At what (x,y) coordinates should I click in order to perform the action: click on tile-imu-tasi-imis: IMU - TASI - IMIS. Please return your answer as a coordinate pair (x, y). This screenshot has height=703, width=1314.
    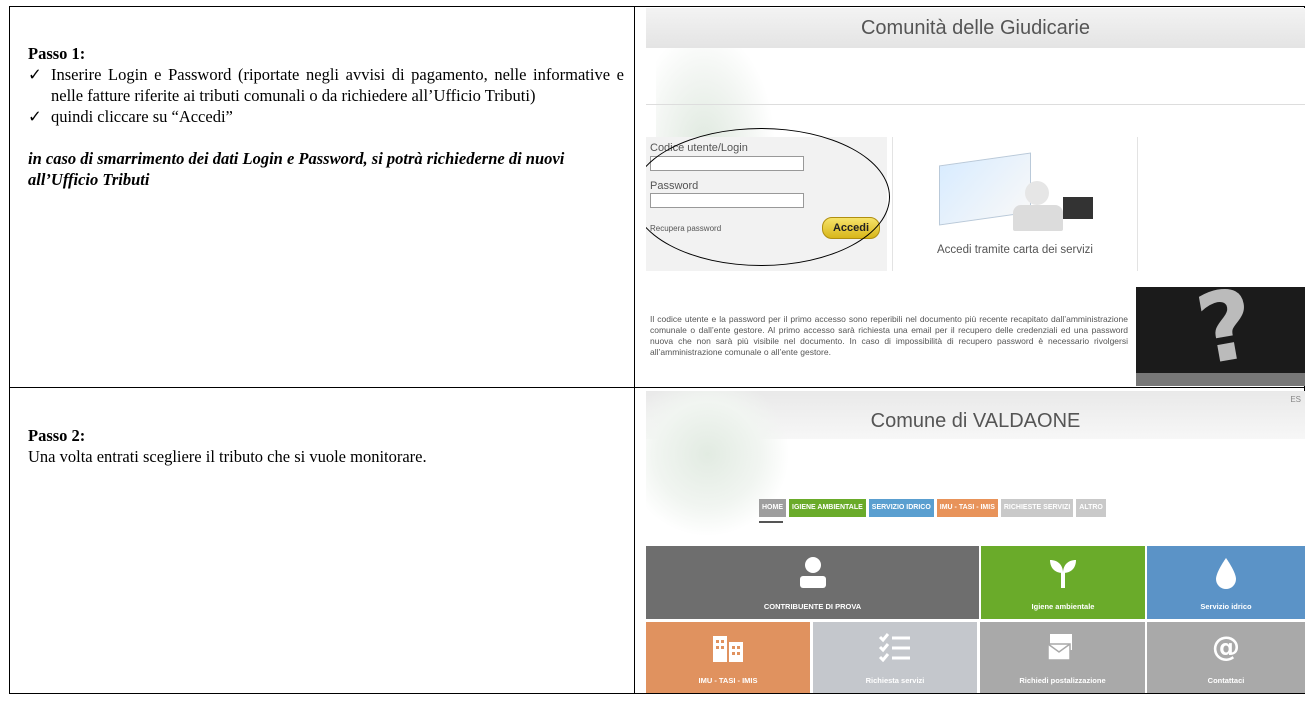
    Looking at the image, I should click on (728, 657).